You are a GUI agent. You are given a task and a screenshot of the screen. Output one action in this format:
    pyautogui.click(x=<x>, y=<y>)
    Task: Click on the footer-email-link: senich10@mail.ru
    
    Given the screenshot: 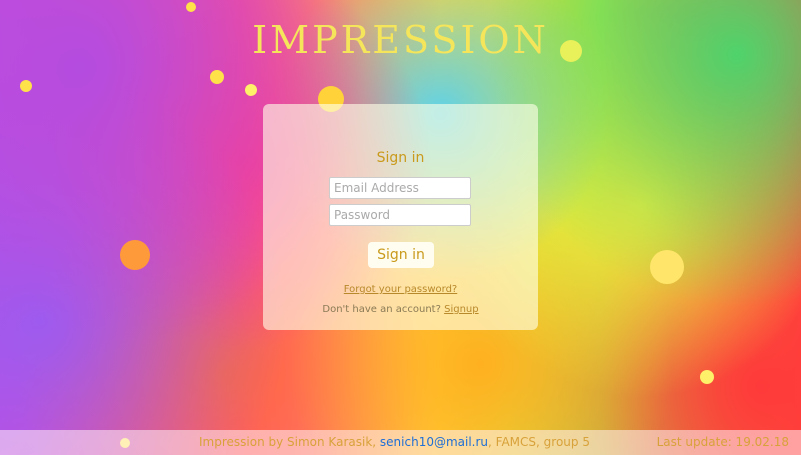 What is the action you would take?
    pyautogui.click(x=434, y=442)
    